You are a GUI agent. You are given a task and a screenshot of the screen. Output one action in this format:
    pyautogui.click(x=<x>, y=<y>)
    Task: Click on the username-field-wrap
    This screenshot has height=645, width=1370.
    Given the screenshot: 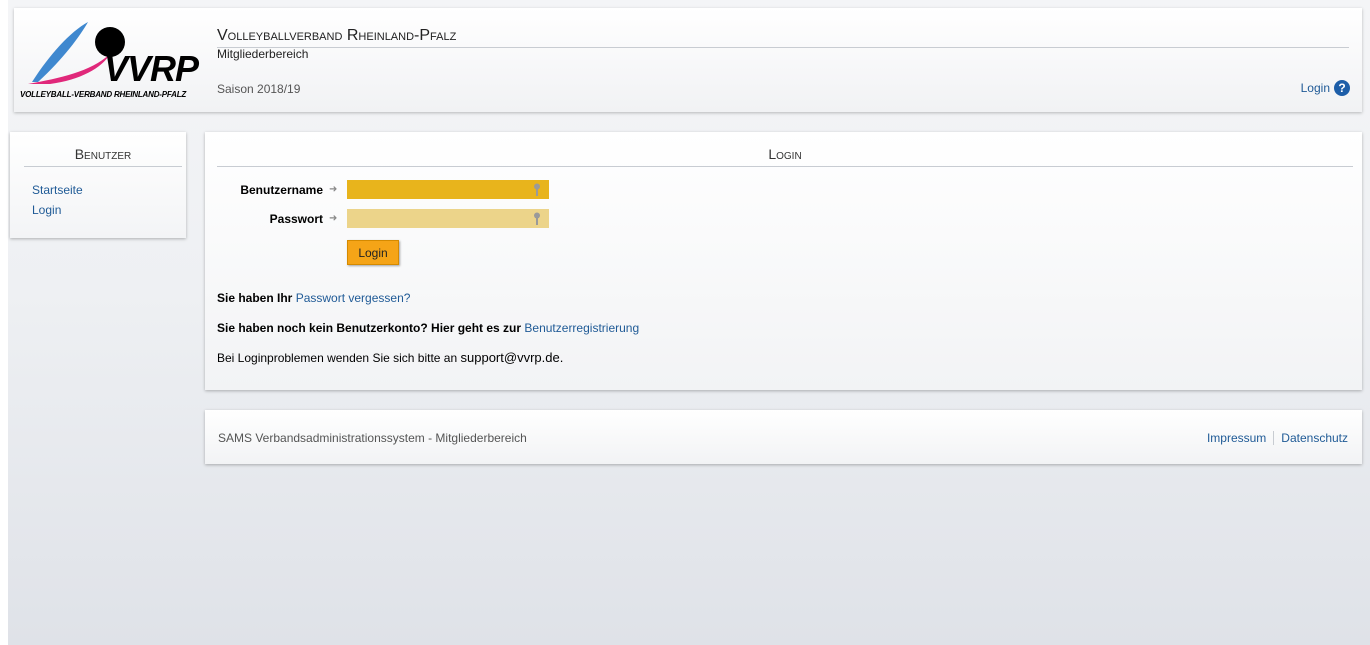 What is the action you would take?
    pyautogui.click(x=448, y=189)
    